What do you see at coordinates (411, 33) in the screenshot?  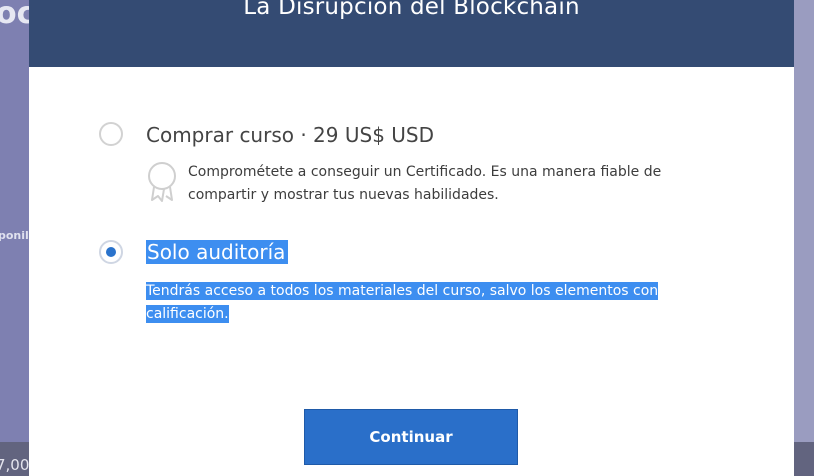 I see `modal-header: La Disrupción del Blockchain` at bounding box center [411, 33].